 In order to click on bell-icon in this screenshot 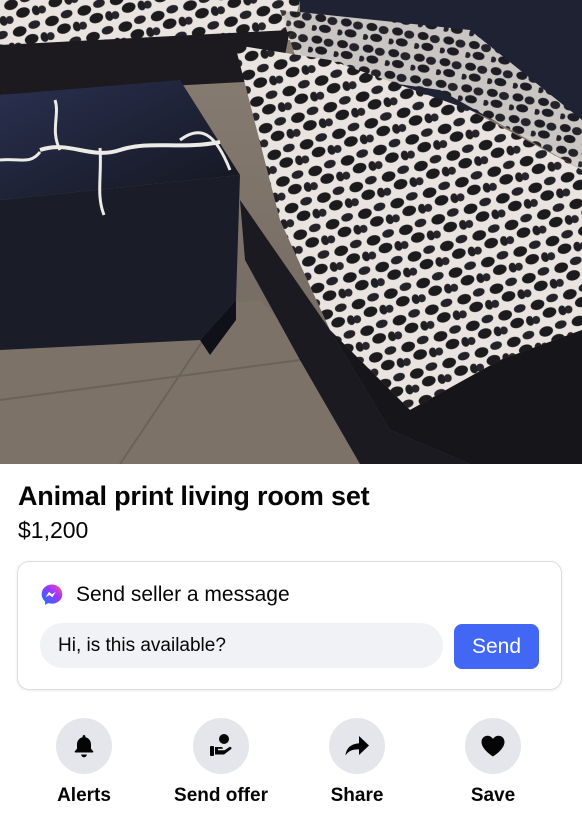, I will do `click(84, 746)`.